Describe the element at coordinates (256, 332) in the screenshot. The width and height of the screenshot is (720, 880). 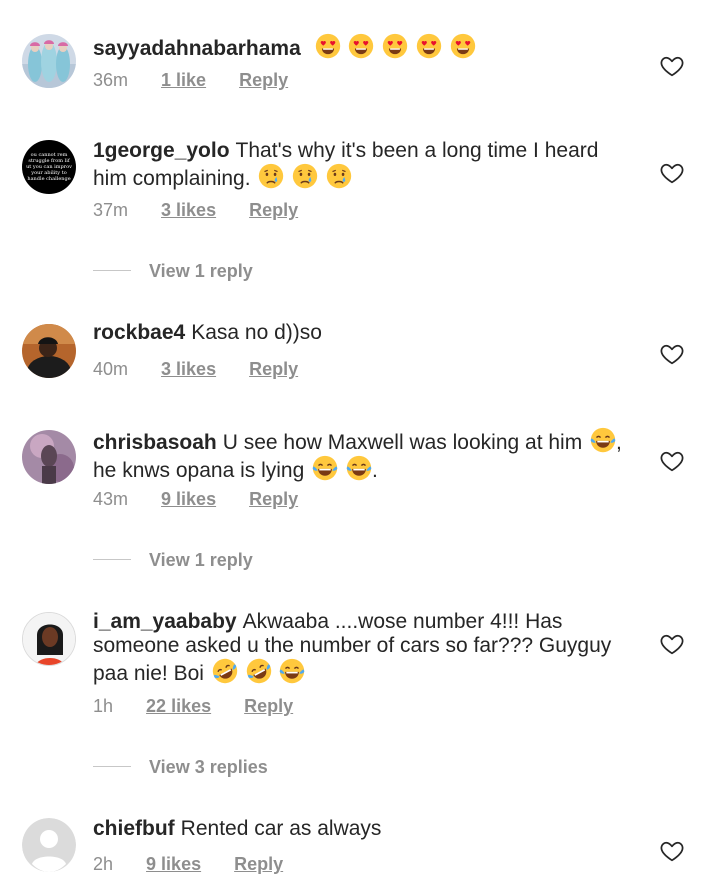
I see `comment-text: Kasa no d))so` at that location.